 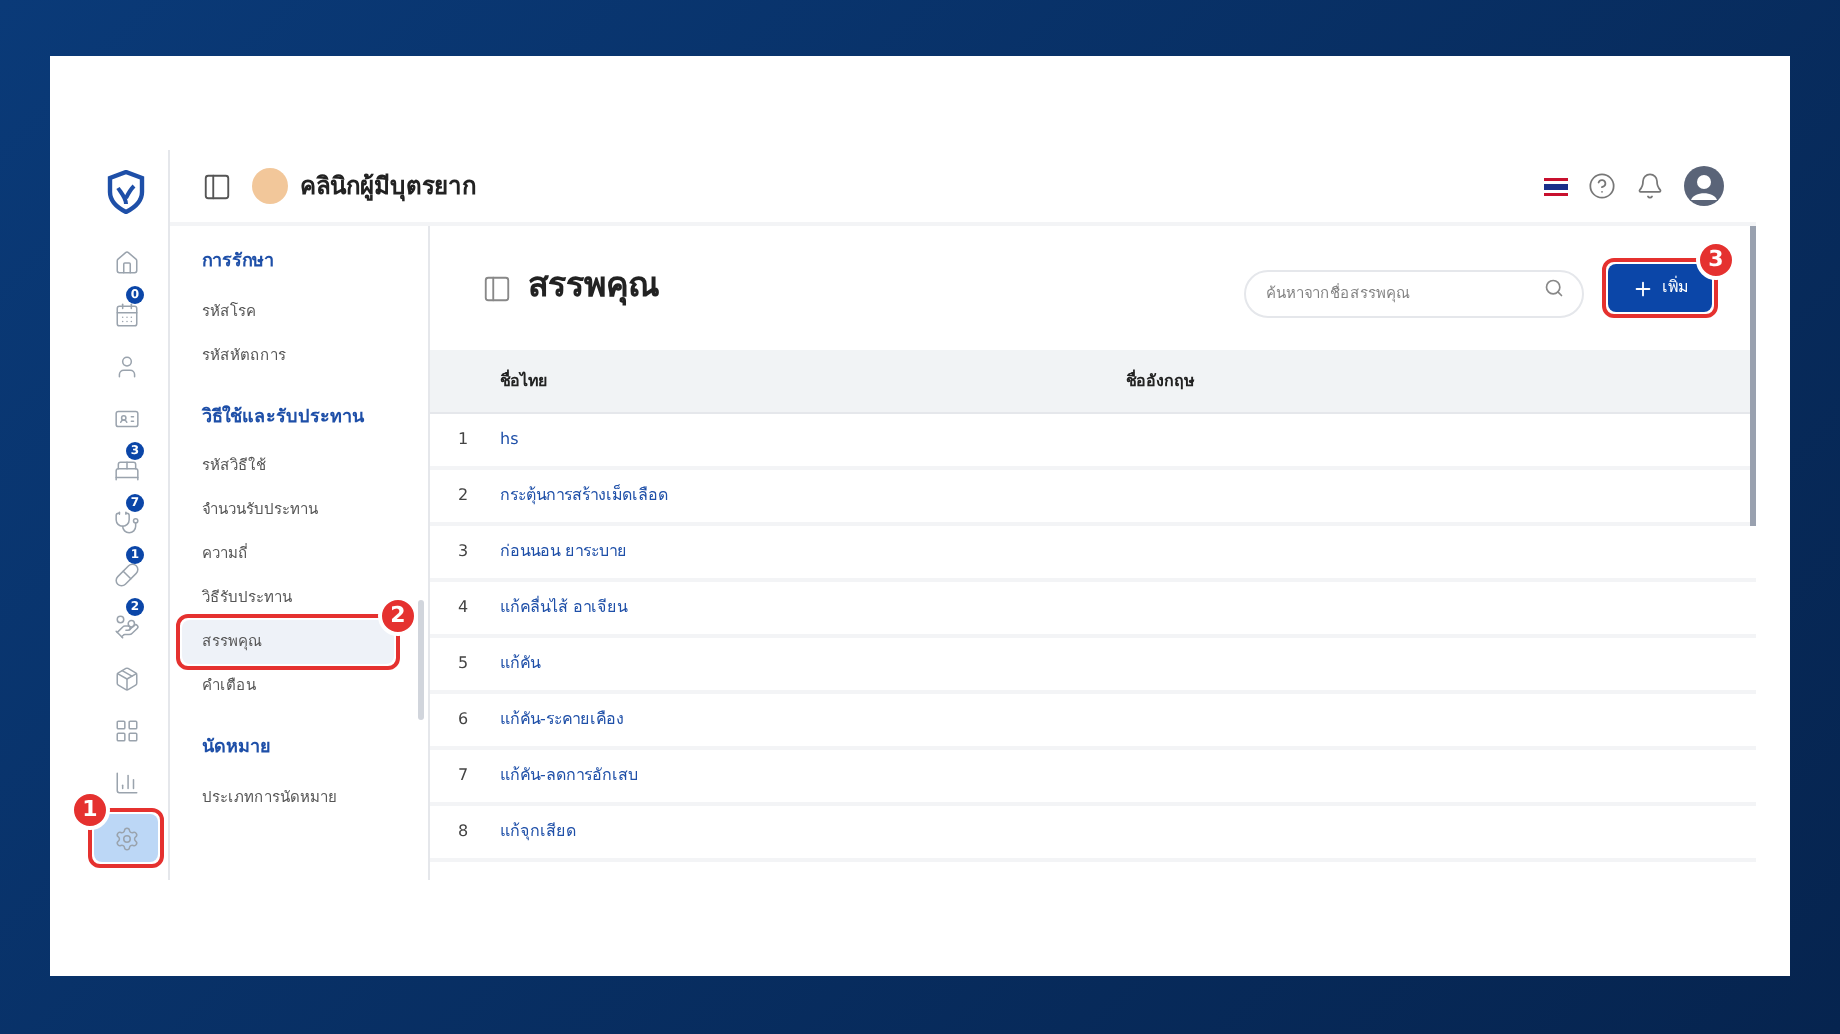 I want to click on plus-icon, so click(x=1643, y=288).